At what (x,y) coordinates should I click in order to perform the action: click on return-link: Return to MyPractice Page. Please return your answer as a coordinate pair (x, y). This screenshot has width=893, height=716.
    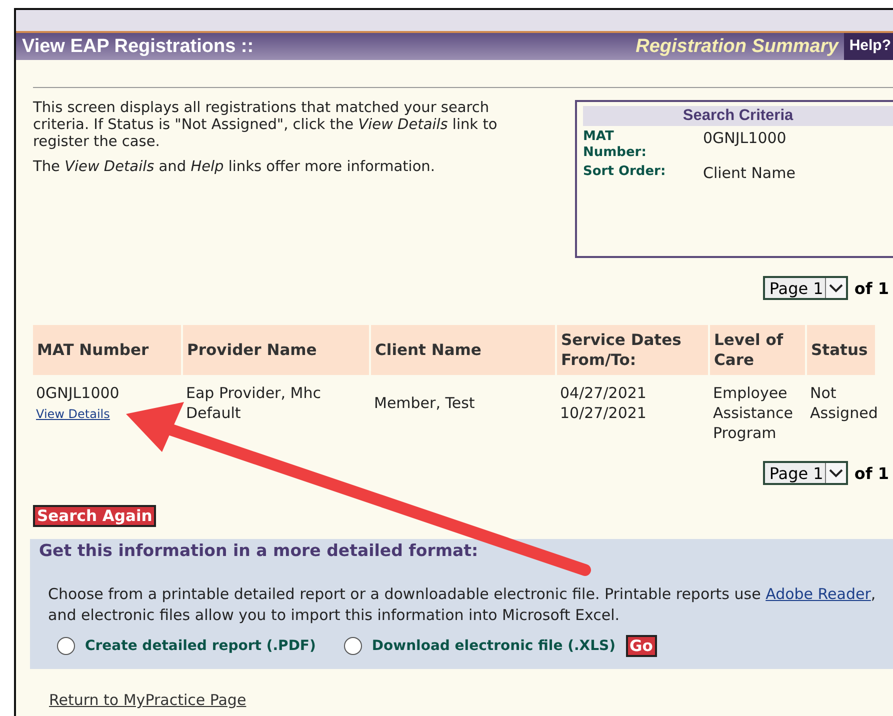
    Looking at the image, I should click on (147, 700).